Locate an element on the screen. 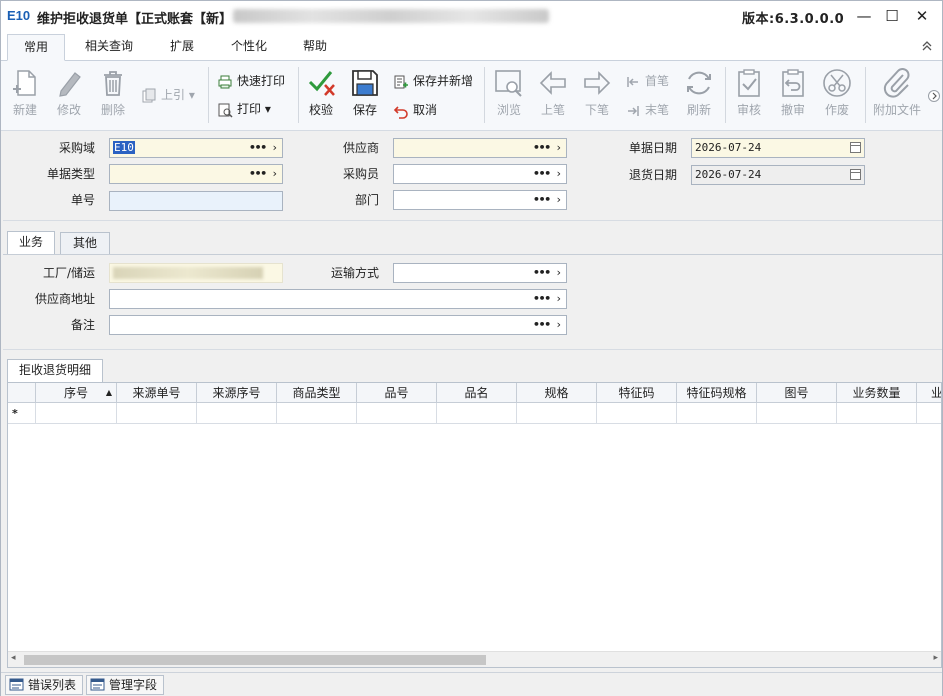 The width and height of the screenshot is (943, 696). table-row: * is located at coordinates (474, 413).